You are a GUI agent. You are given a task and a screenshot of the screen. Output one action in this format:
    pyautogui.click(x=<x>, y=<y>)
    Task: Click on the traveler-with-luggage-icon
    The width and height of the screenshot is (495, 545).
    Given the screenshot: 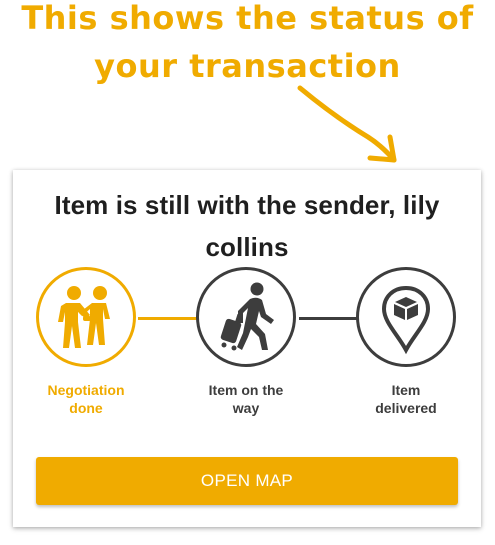 What is the action you would take?
    pyautogui.click(x=247, y=316)
    